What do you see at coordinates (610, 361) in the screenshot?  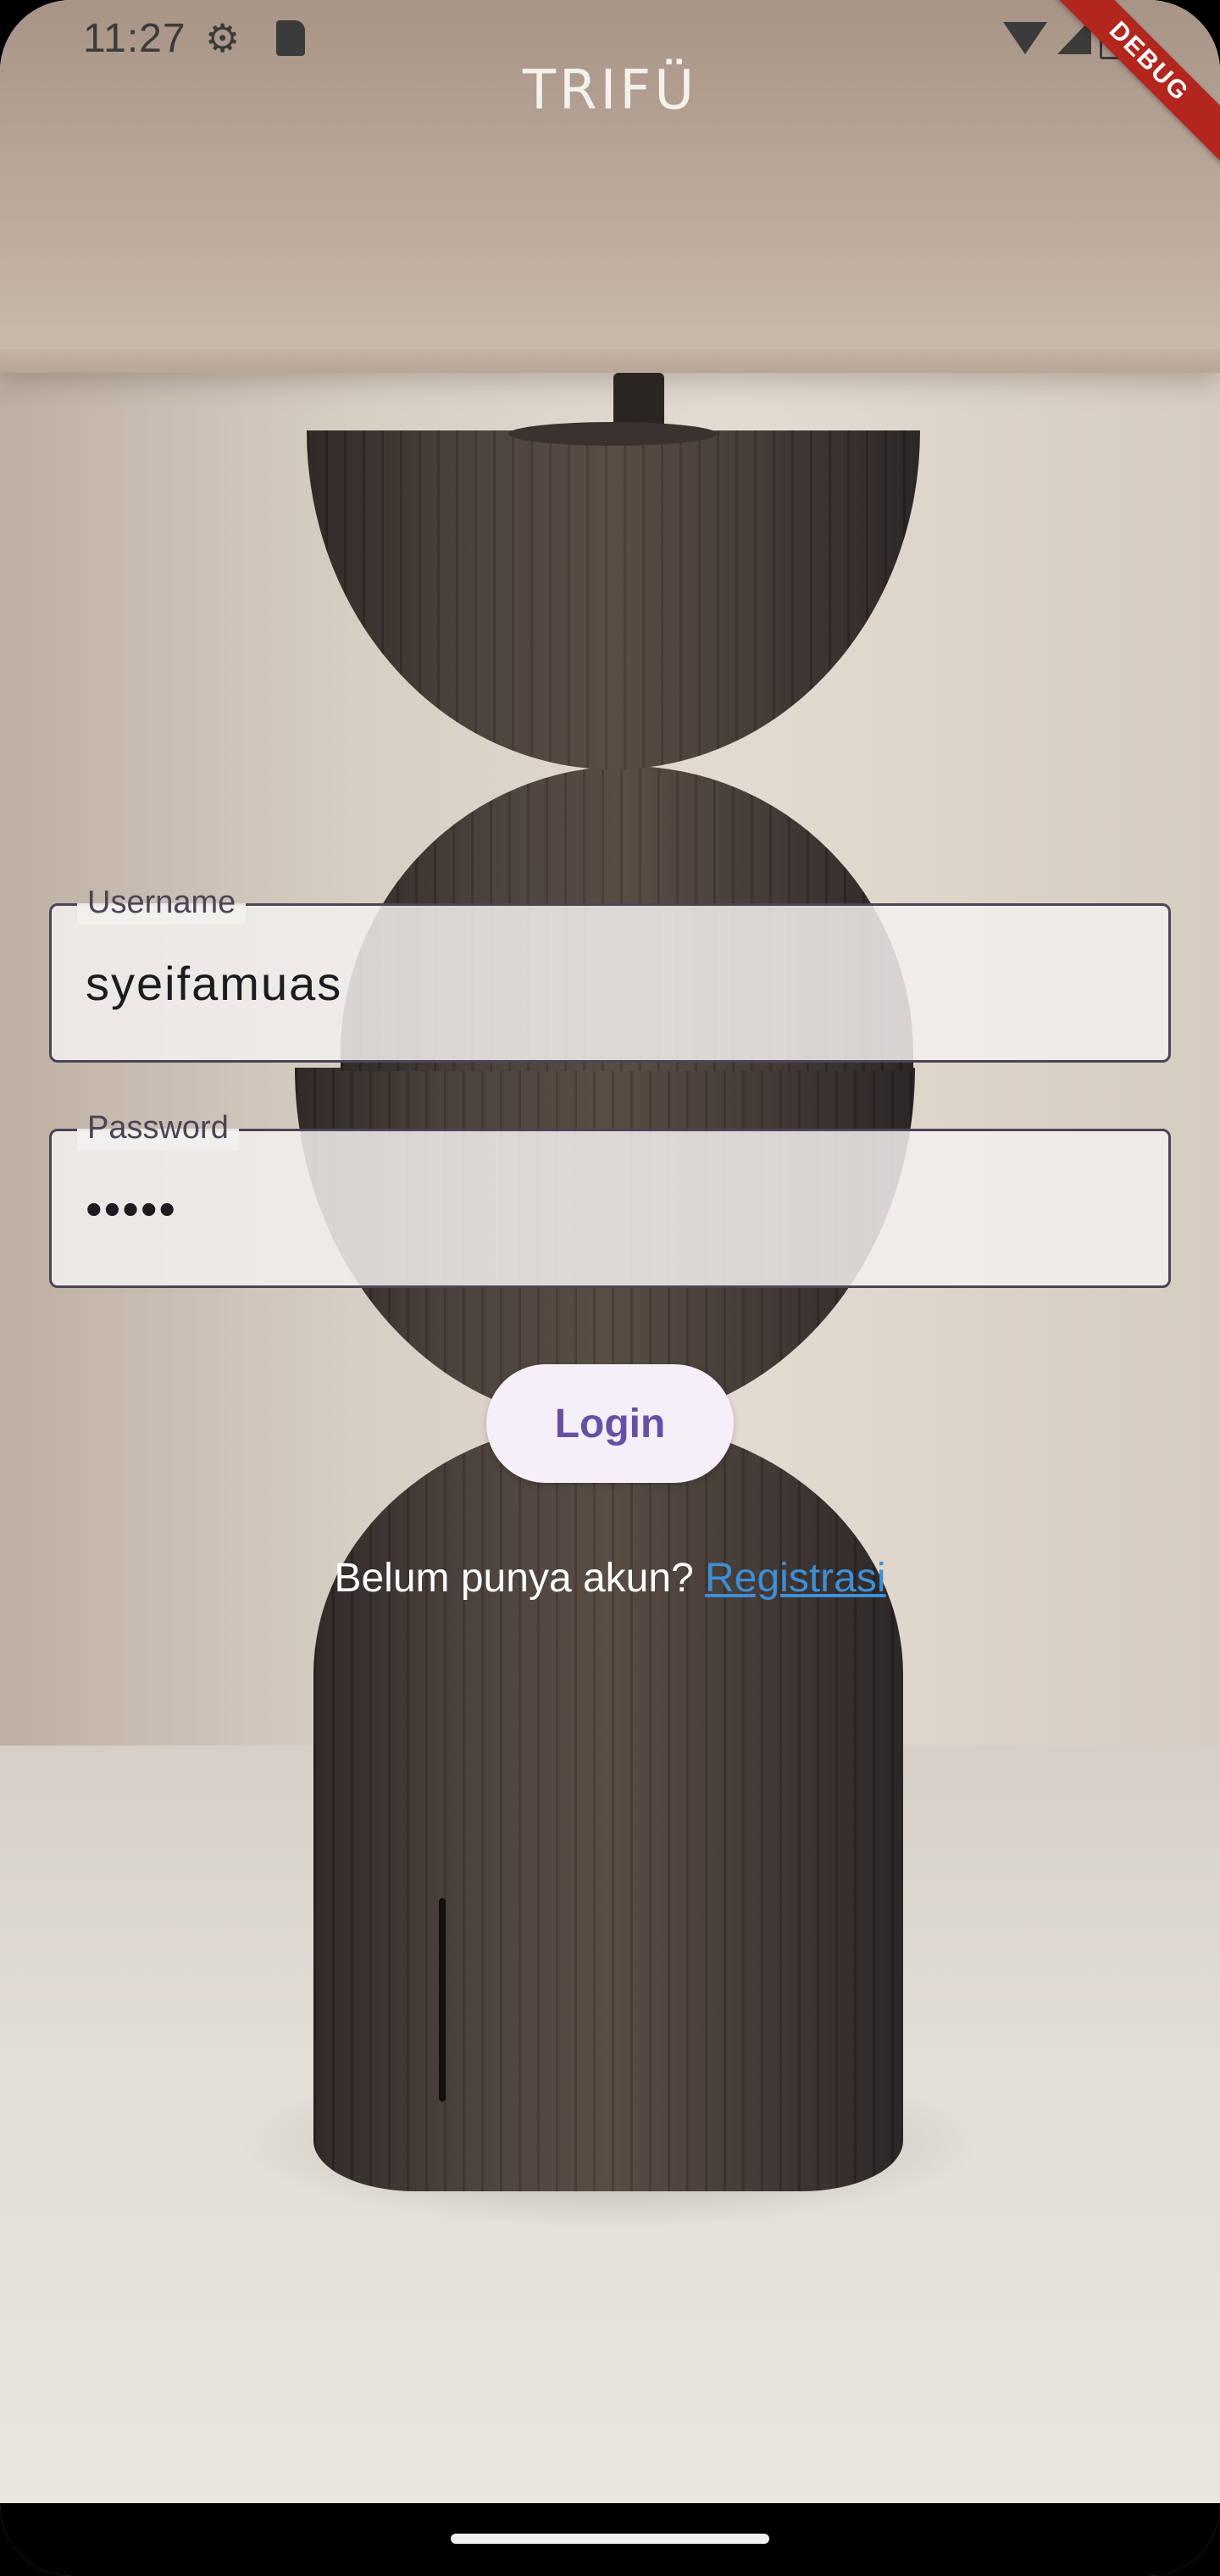 I see `lamp-shade-edge` at bounding box center [610, 361].